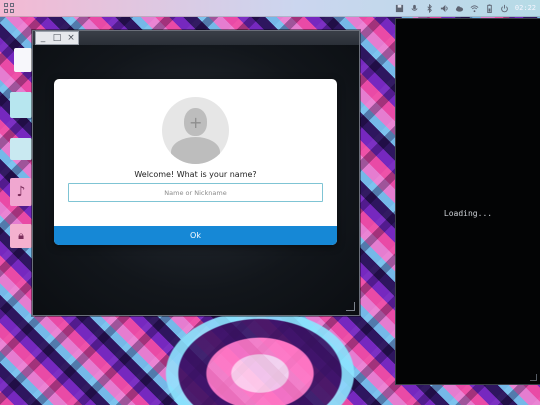 The image size is (540, 405). What do you see at coordinates (23, 60) in the screenshot?
I see `dock-item-trash` at bounding box center [23, 60].